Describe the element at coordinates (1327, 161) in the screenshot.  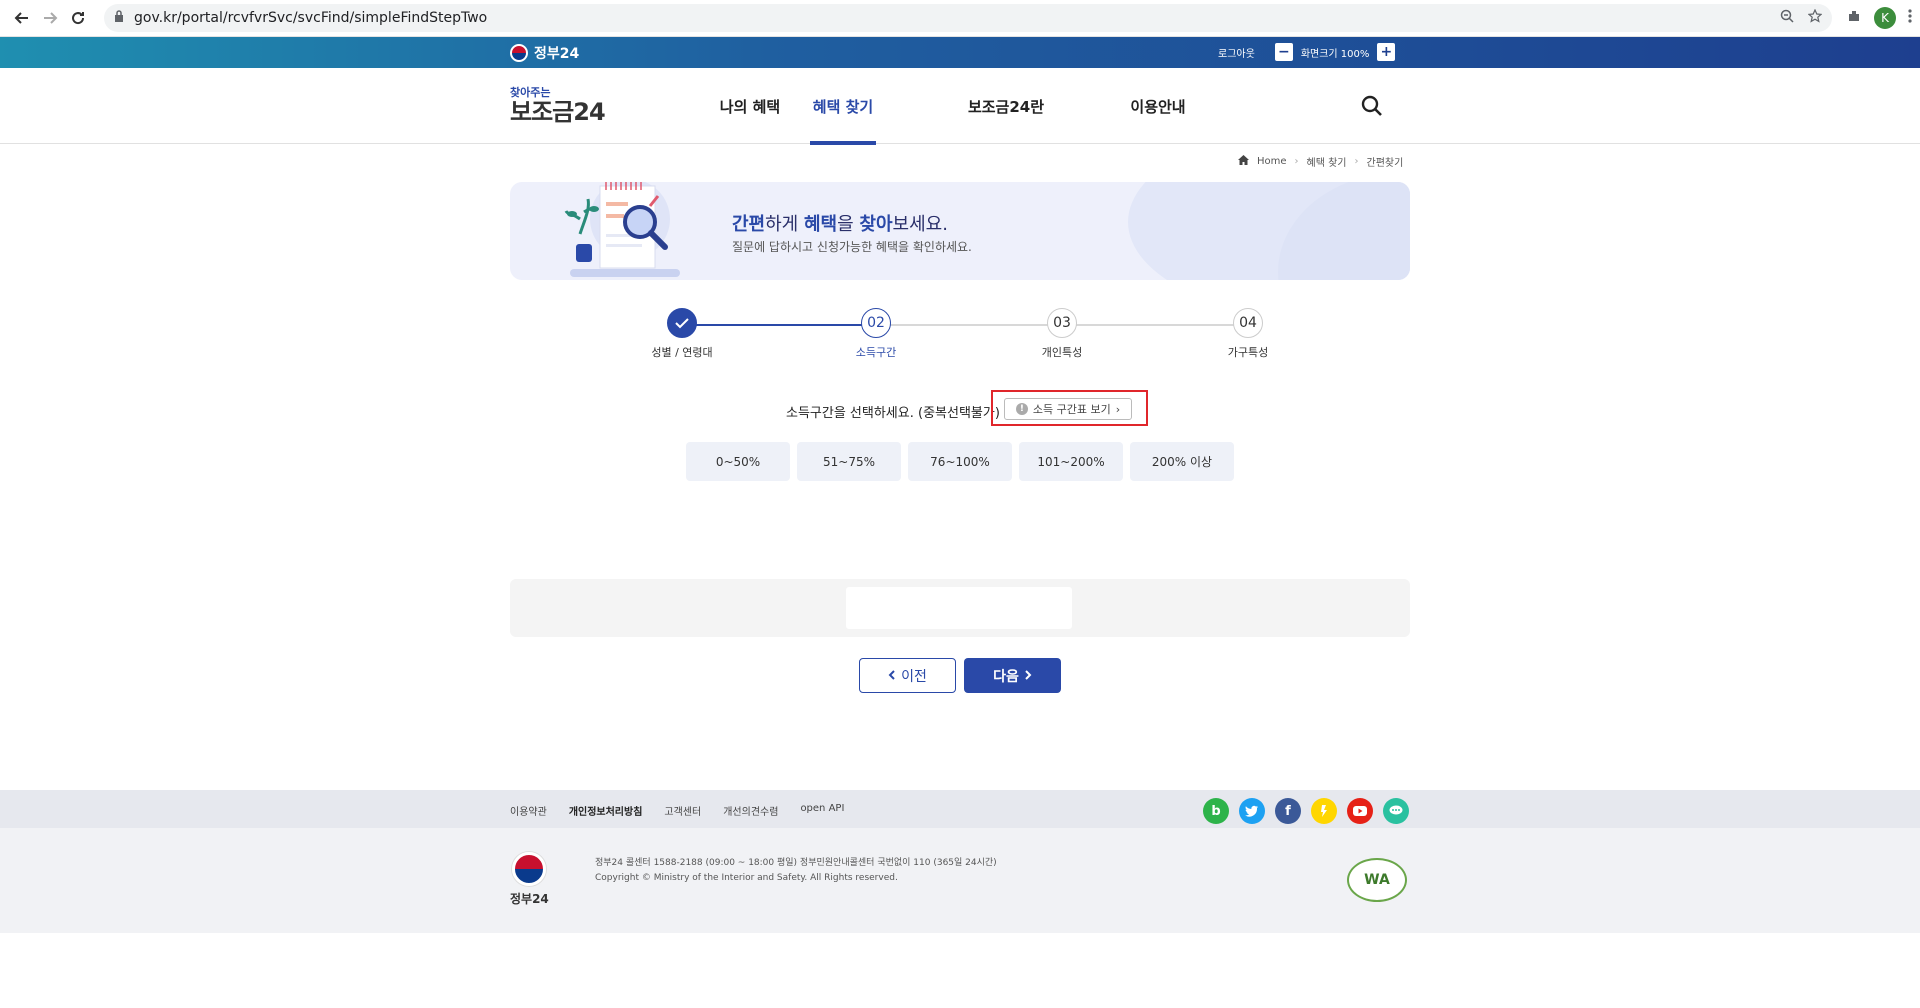
I see `breadcrumb-find: 혜택 찾기` at that location.